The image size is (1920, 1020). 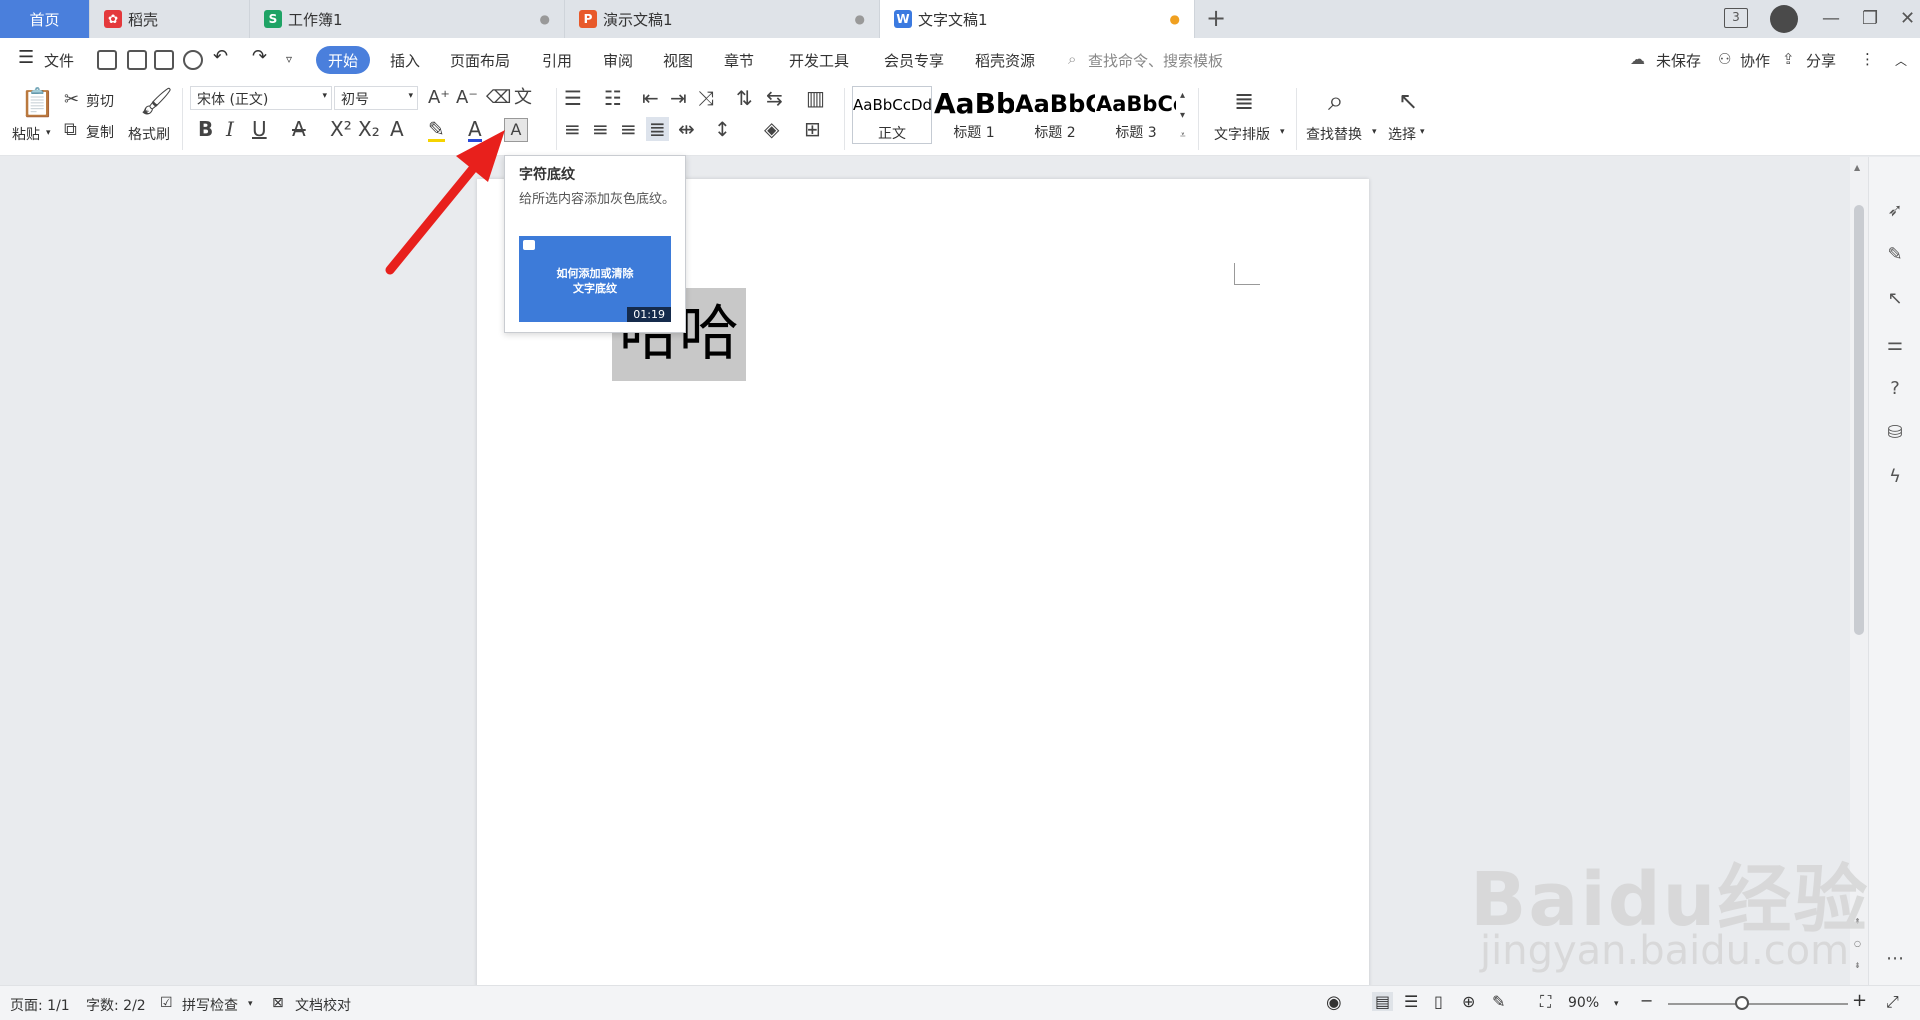 What do you see at coordinates (1895, 345) in the screenshot?
I see `adjust-icon: ⚌` at bounding box center [1895, 345].